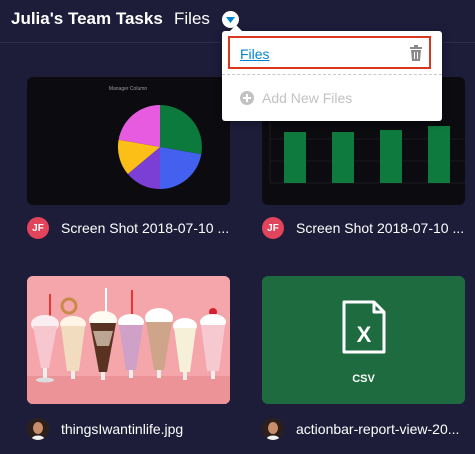  I want to click on view-dropdown-menu: Files Add New Files, so click(332, 73).